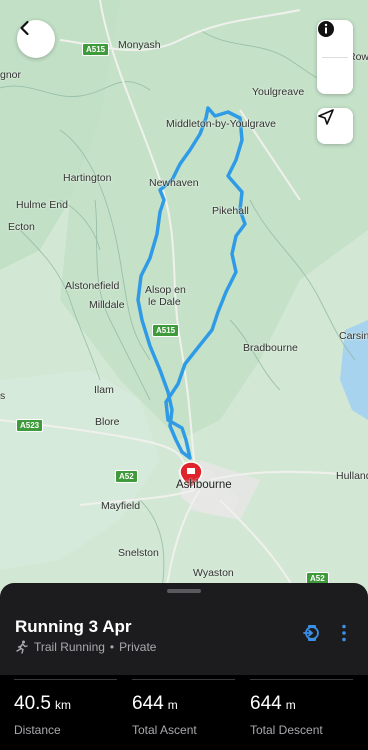 Image resolution: width=368 pixels, height=750 pixels. I want to click on stat-label: Total Descent, so click(286, 730).